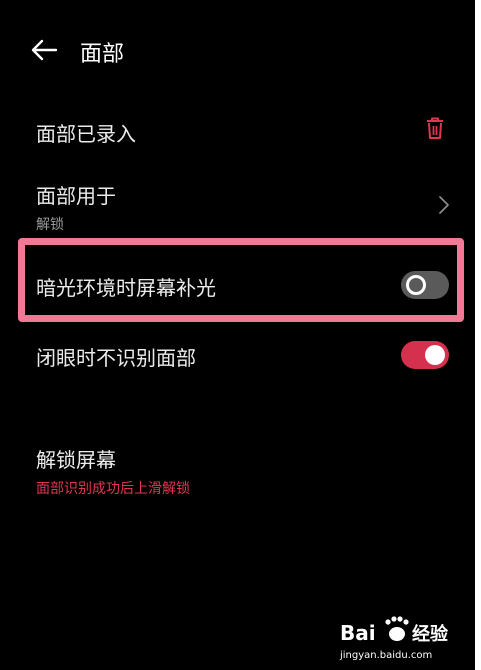  Describe the element at coordinates (237, 472) in the screenshot. I see `unlock-screen-row: 解锁屏幕 面部识别成功后上滑解锁` at that location.